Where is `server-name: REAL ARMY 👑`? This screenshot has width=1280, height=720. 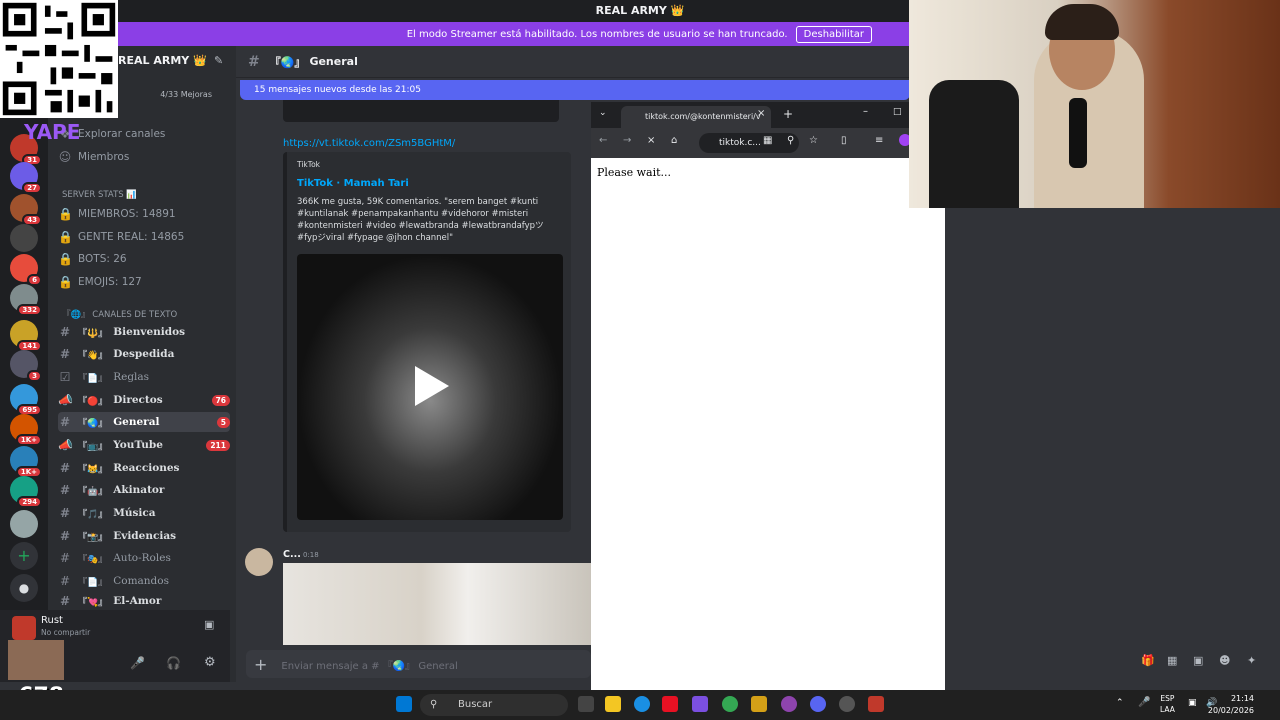
server-name: REAL ARMY 👑 is located at coordinates (162, 60).